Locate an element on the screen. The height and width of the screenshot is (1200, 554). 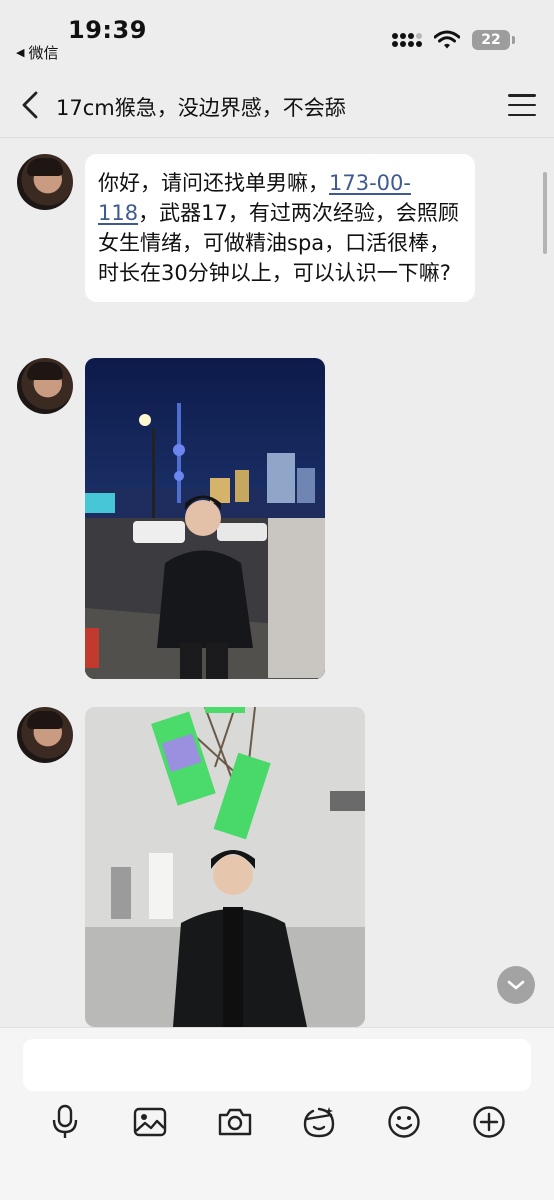
cellular-signal-icon is located at coordinates (407, 40).